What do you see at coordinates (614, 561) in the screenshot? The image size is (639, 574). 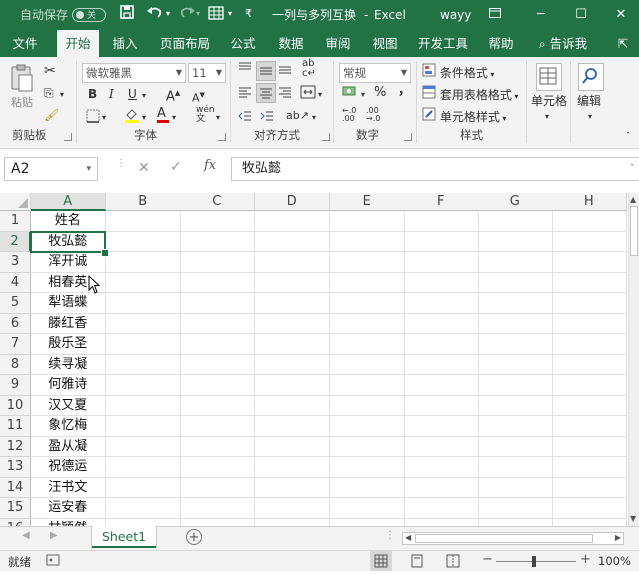 I see `zoom-level: 100%` at bounding box center [614, 561].